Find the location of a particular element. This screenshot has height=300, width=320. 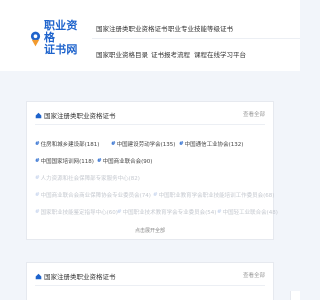

tag-item: # 中国商业联合会(90) is located at coordinates (124, 161).